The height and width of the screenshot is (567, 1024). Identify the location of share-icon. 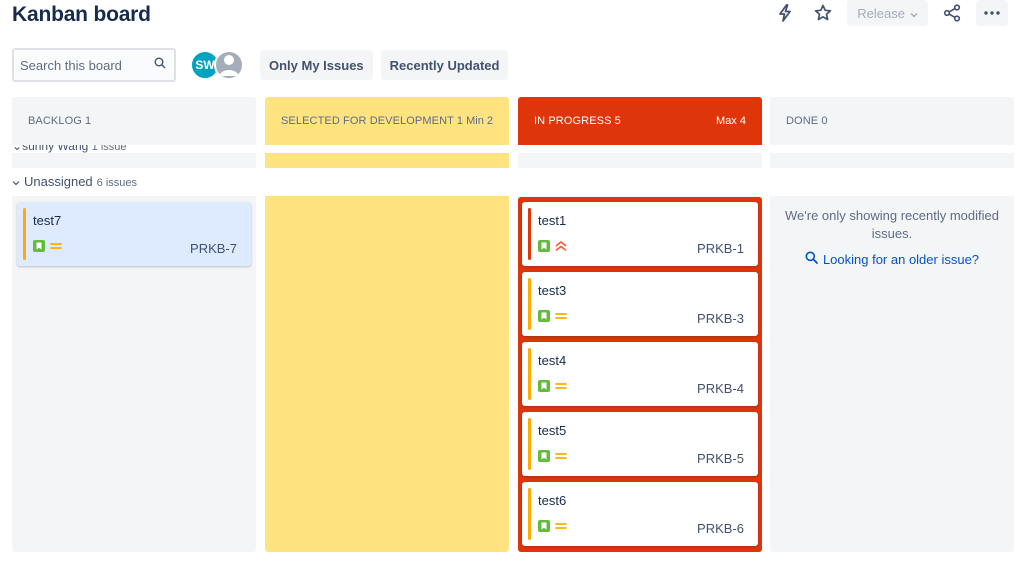
(952, 13).